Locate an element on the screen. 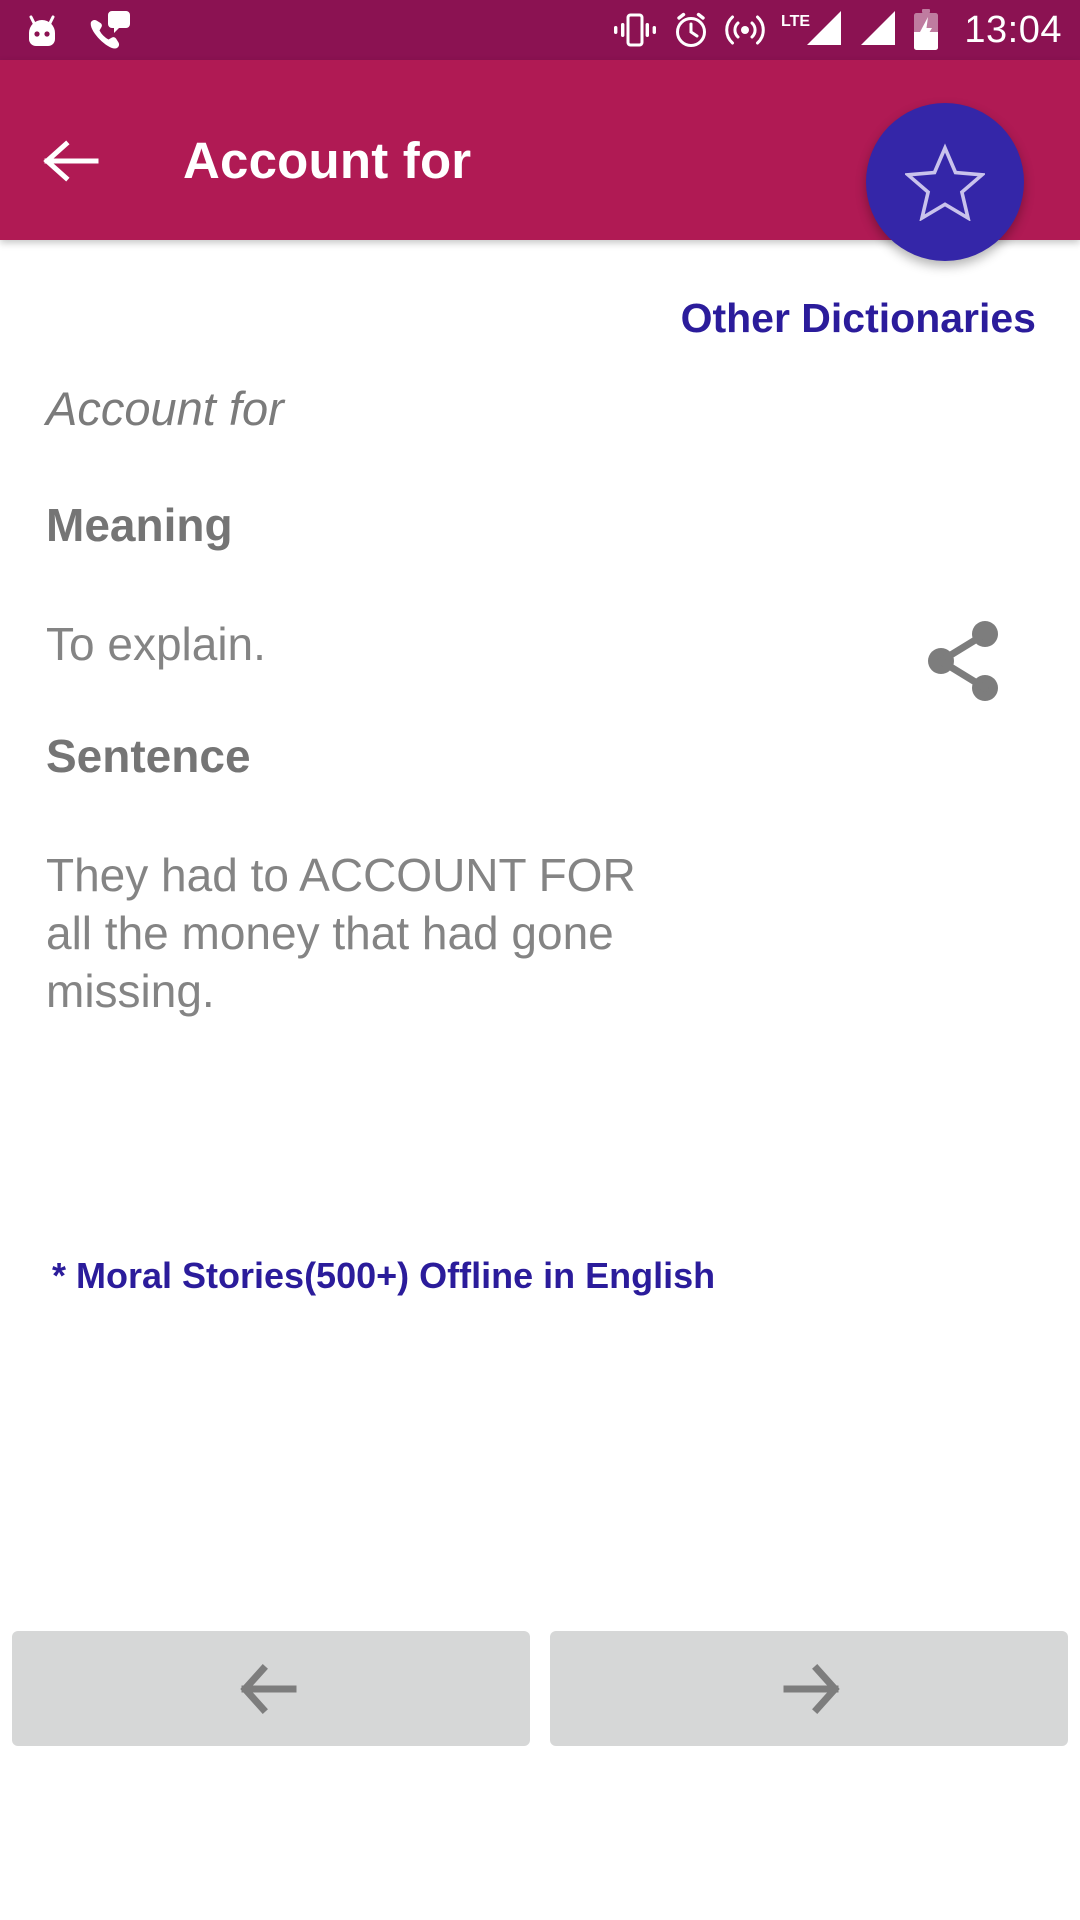 This screenshot has height=1920, width=1080. status-bar-right-icons: LTE 13:04 is located at coordinates (837, 30).